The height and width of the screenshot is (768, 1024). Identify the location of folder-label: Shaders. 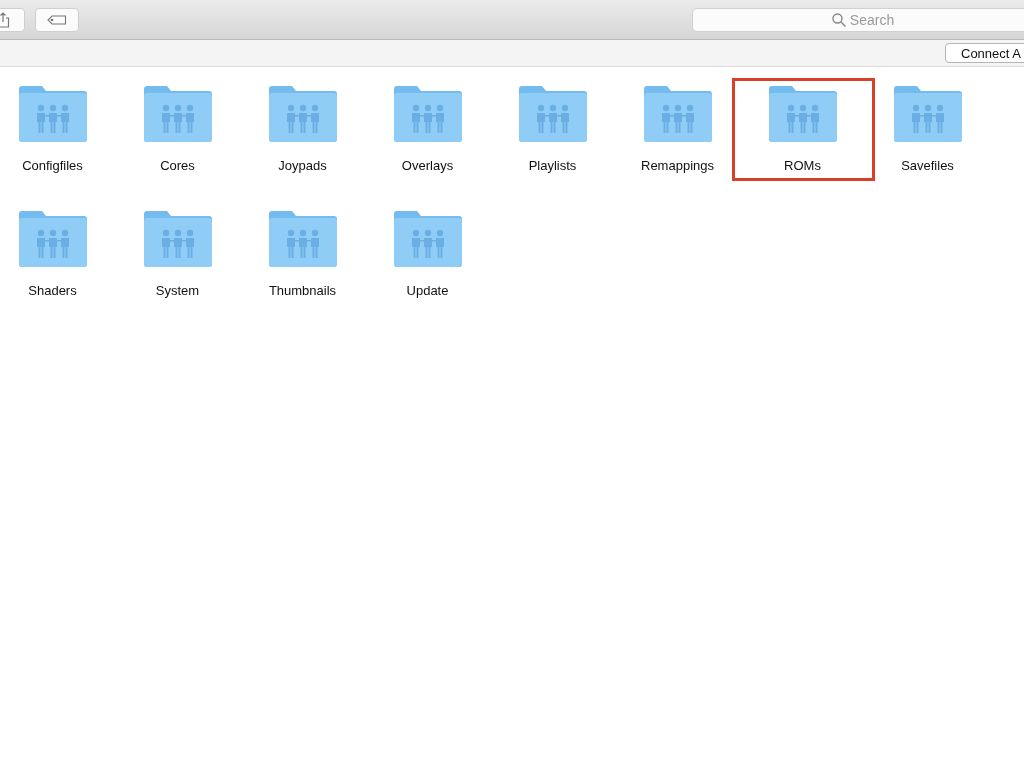
(52, 290).